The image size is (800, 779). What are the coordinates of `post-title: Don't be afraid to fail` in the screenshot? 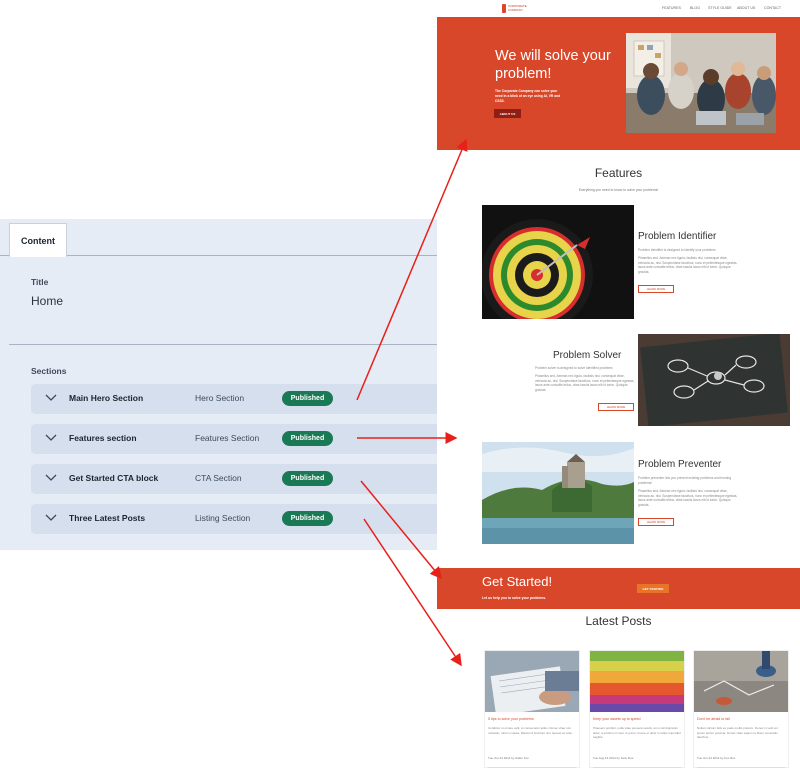 It's located at (713, 719).